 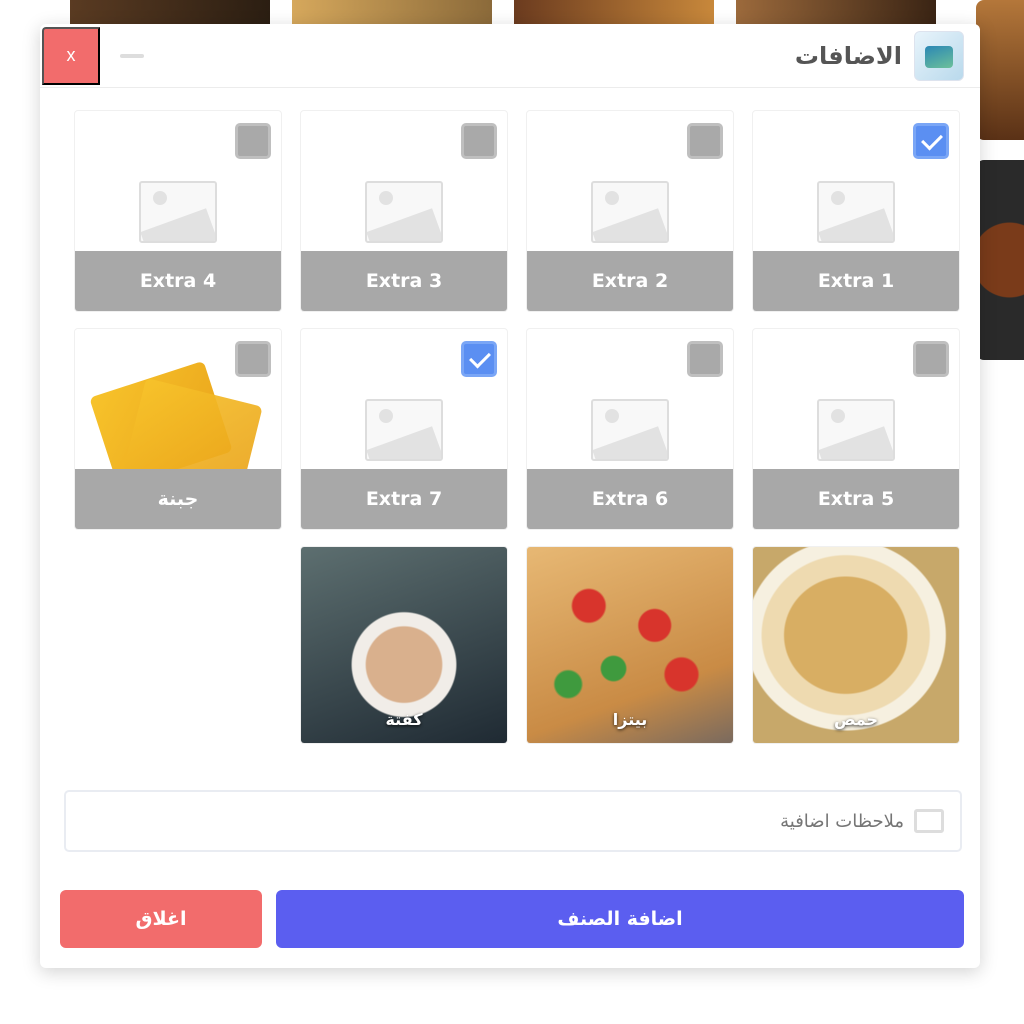 I want to click on add-item-button: اضافة الصنف, so click(x=620, y=919).